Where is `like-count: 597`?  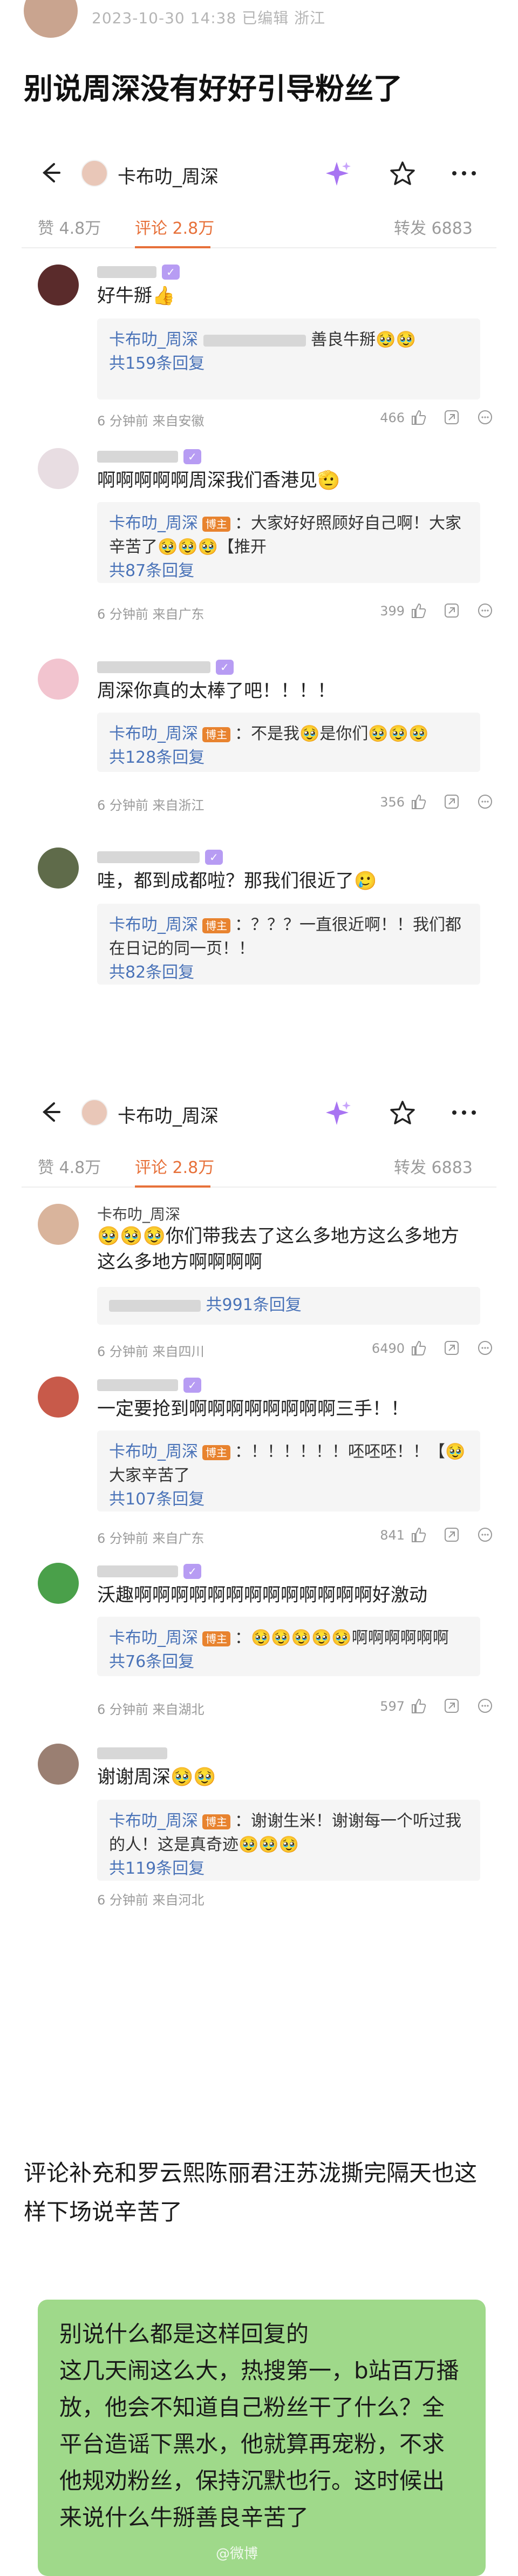 like-count: 597 is located at coordinates (392, 1706).